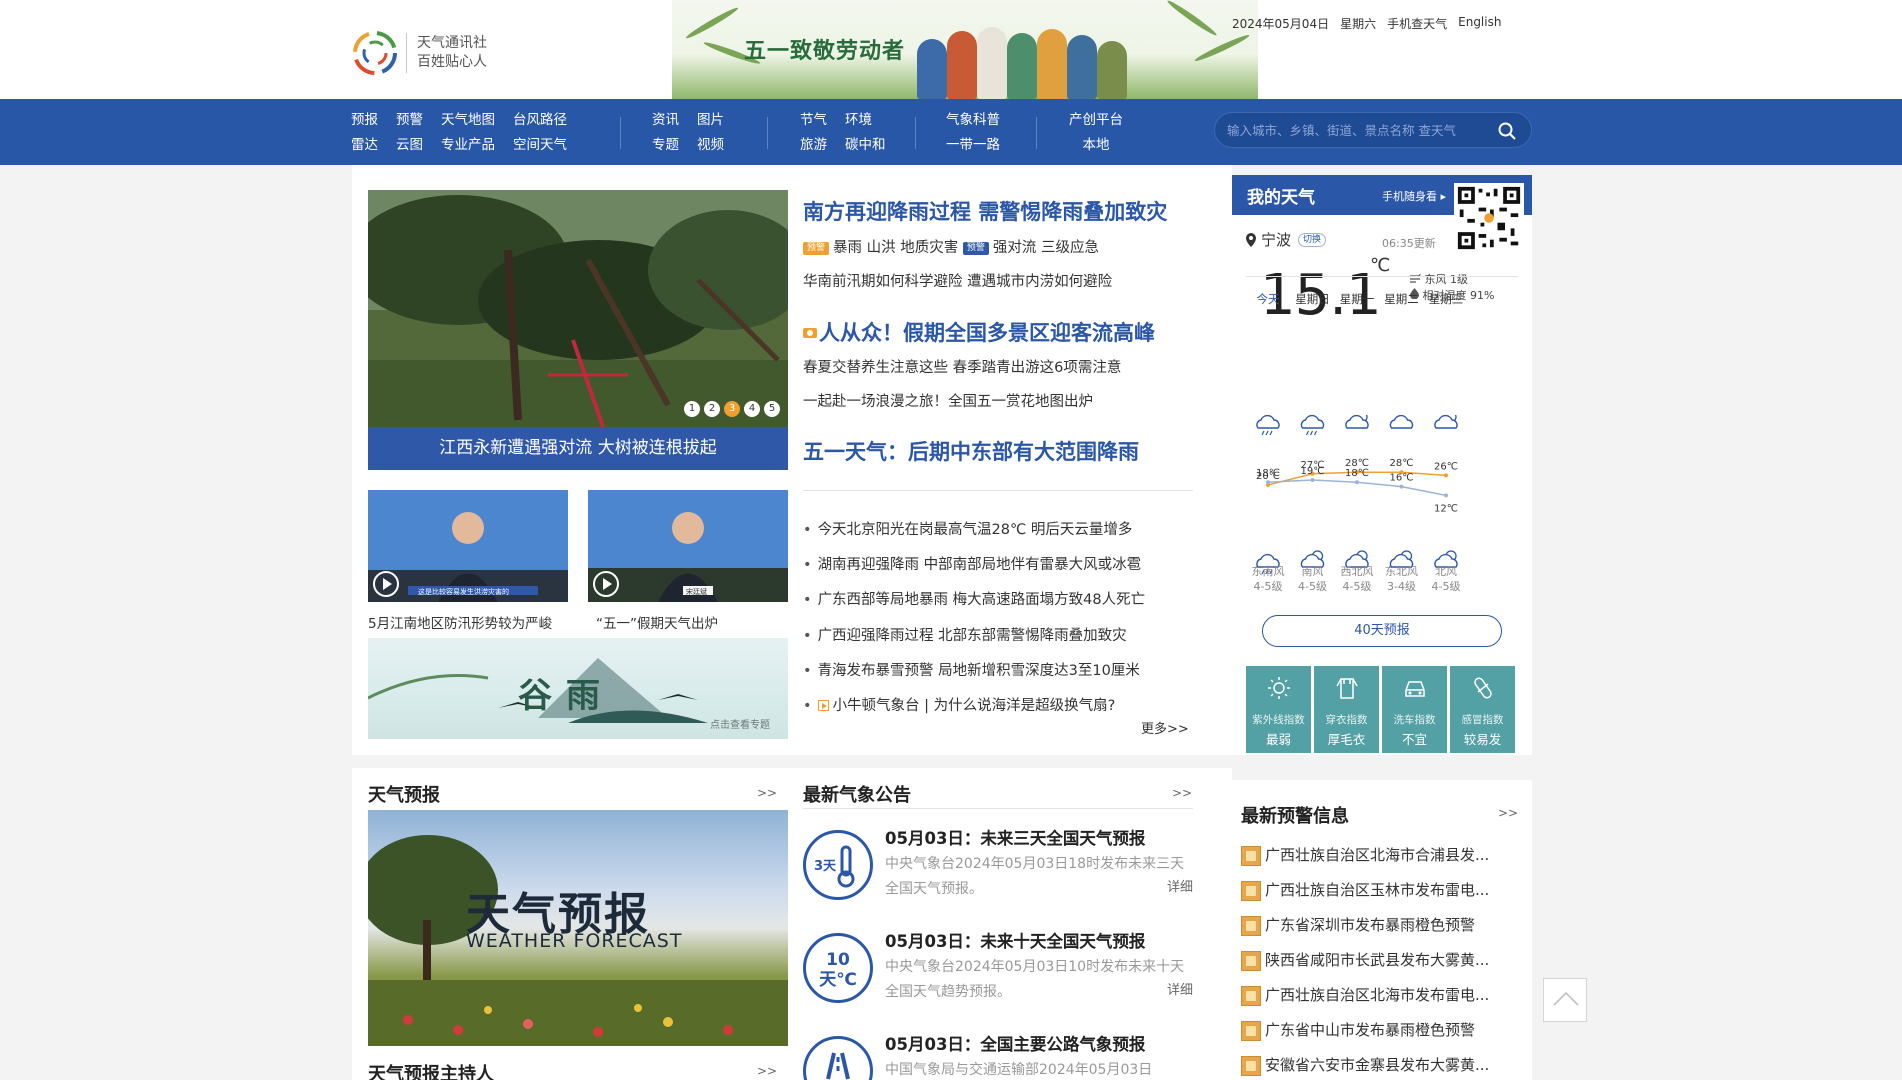 Image resolution: width=1902 pixels, height=1080 pixels. I want to click on car-wash-index-card: 洗车指数 不宜, so click(1414, 709).